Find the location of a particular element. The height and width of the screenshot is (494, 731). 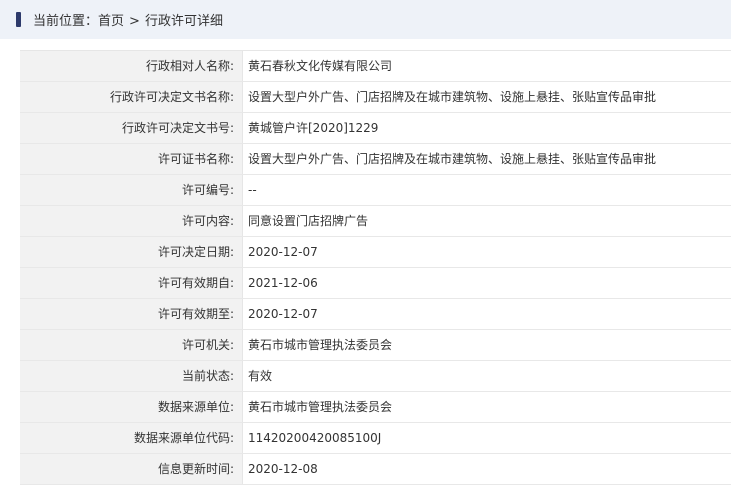

row-value: 11420200420085100J is located at coordinates (315, 438).